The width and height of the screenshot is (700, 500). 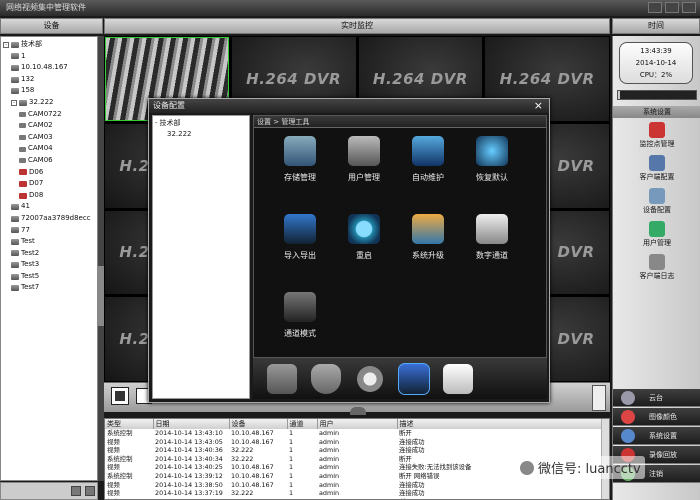 I want to click on dialog-tree-group: - 技术部, so click(x=201, y=123).